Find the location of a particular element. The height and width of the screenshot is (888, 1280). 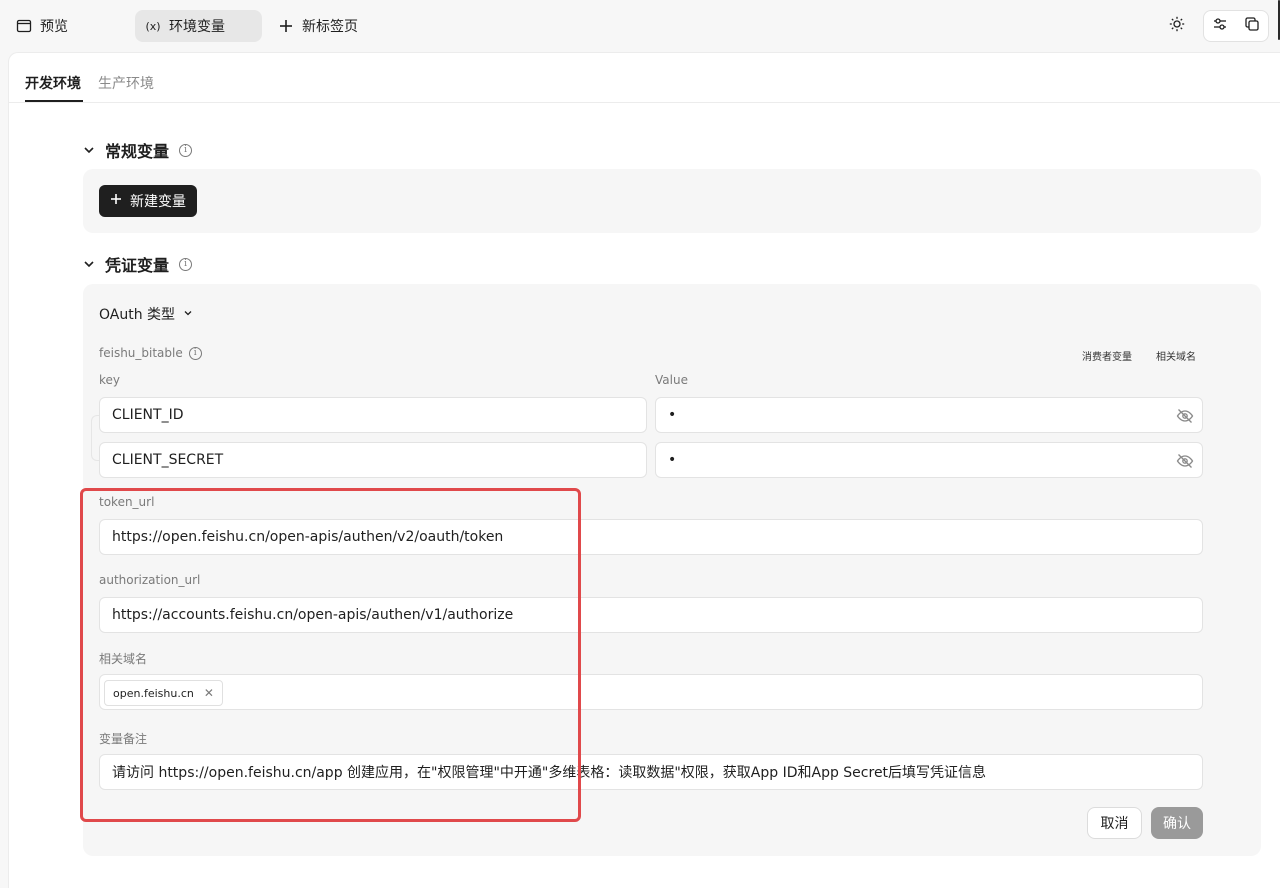

button-label: 确认 is located at coordinates (1177, 824).